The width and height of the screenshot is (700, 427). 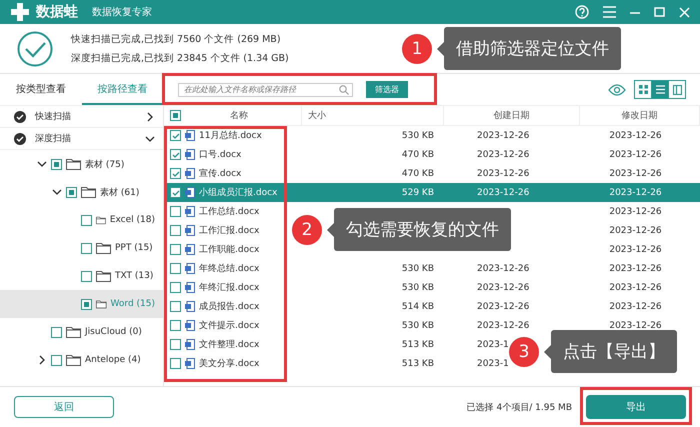 I want to click on file-name: 工作职能.docx, so click(x=229, y=250).